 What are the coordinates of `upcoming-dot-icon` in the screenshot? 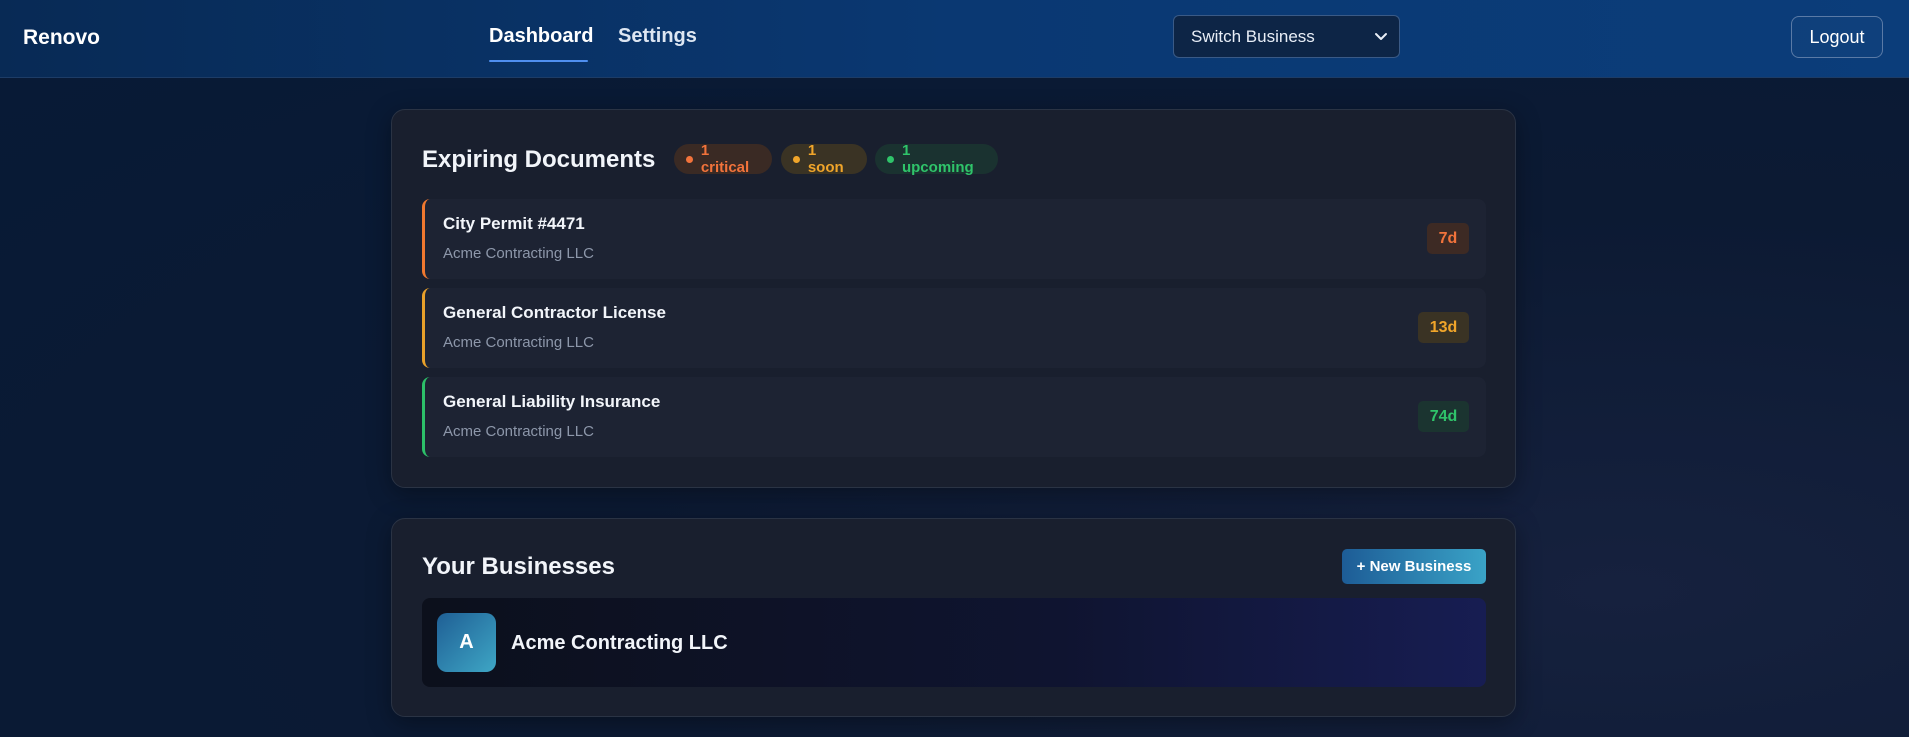 It's located at (890, 159).